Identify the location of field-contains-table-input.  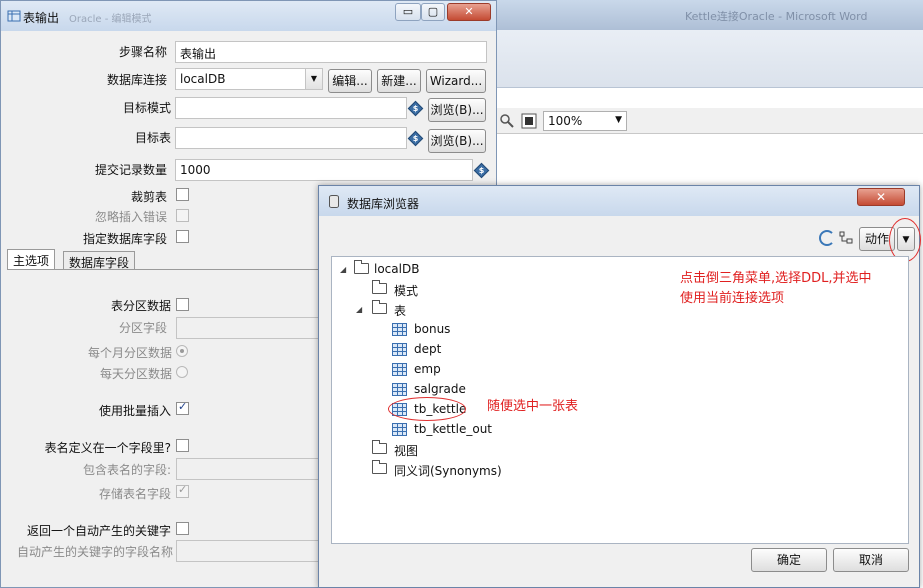
(251, 469).